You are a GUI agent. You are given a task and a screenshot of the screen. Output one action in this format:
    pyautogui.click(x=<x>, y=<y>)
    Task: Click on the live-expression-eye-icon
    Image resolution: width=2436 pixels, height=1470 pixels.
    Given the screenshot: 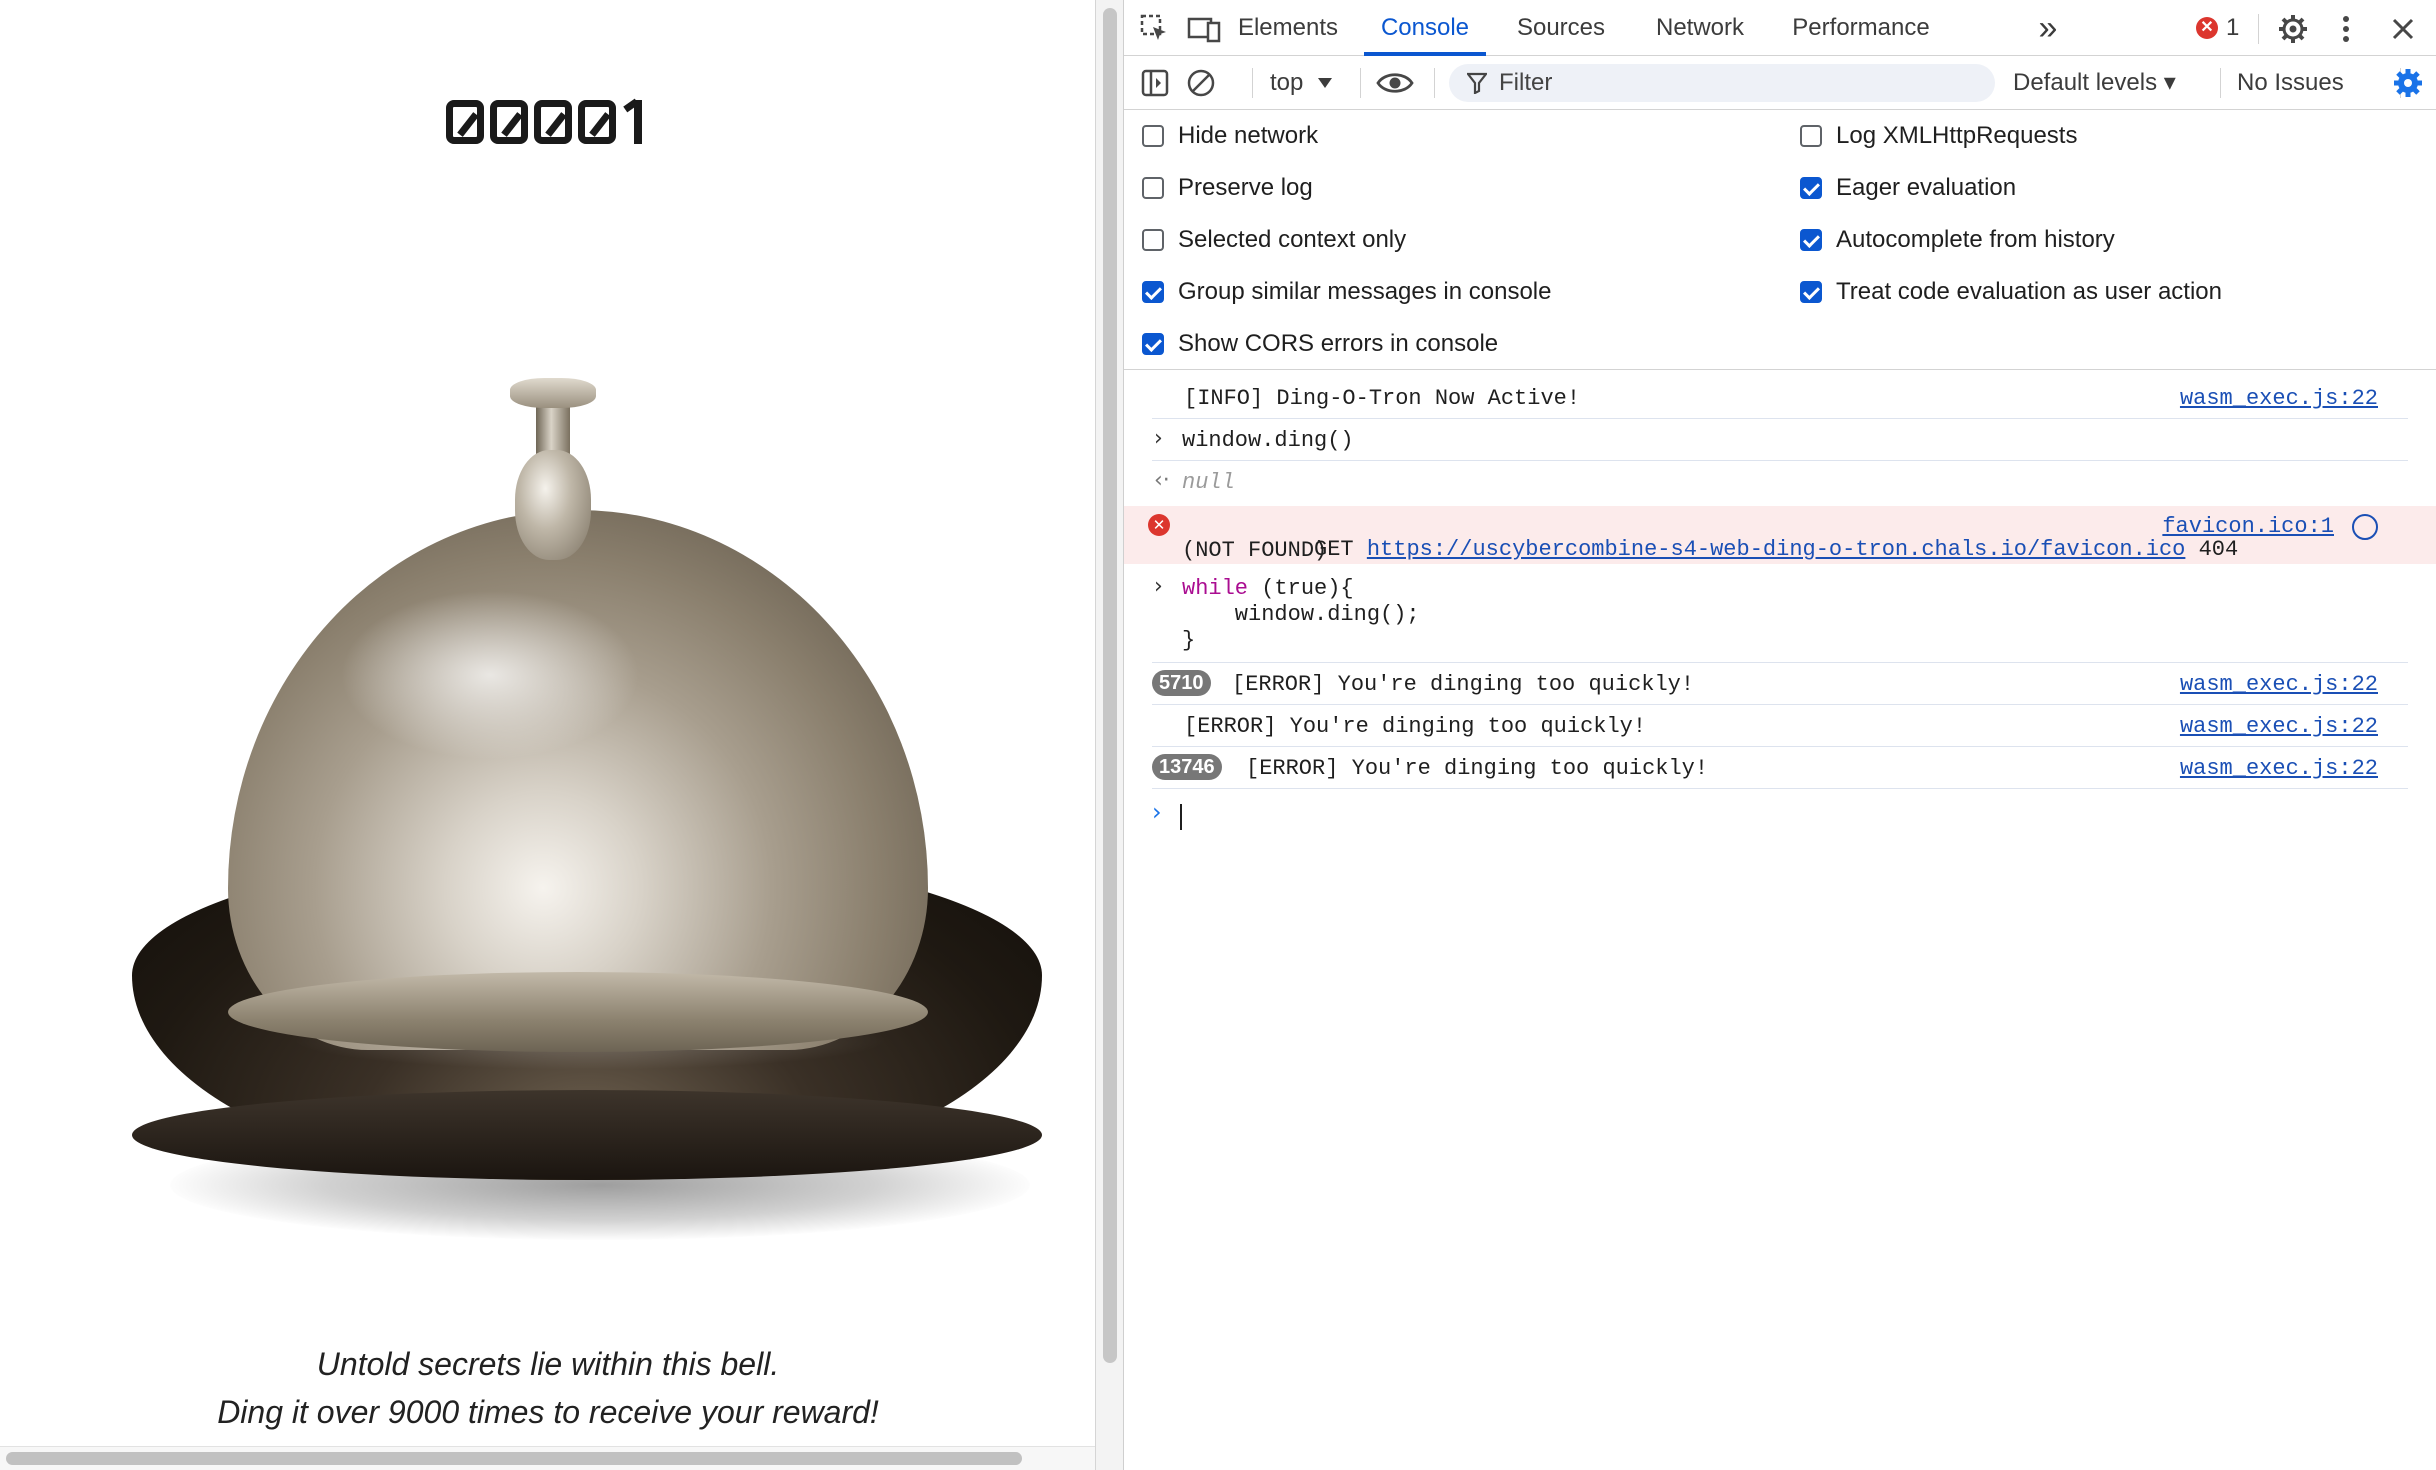 What is the action you would take?
    pyautogui.click(x=1395, y=83)
    